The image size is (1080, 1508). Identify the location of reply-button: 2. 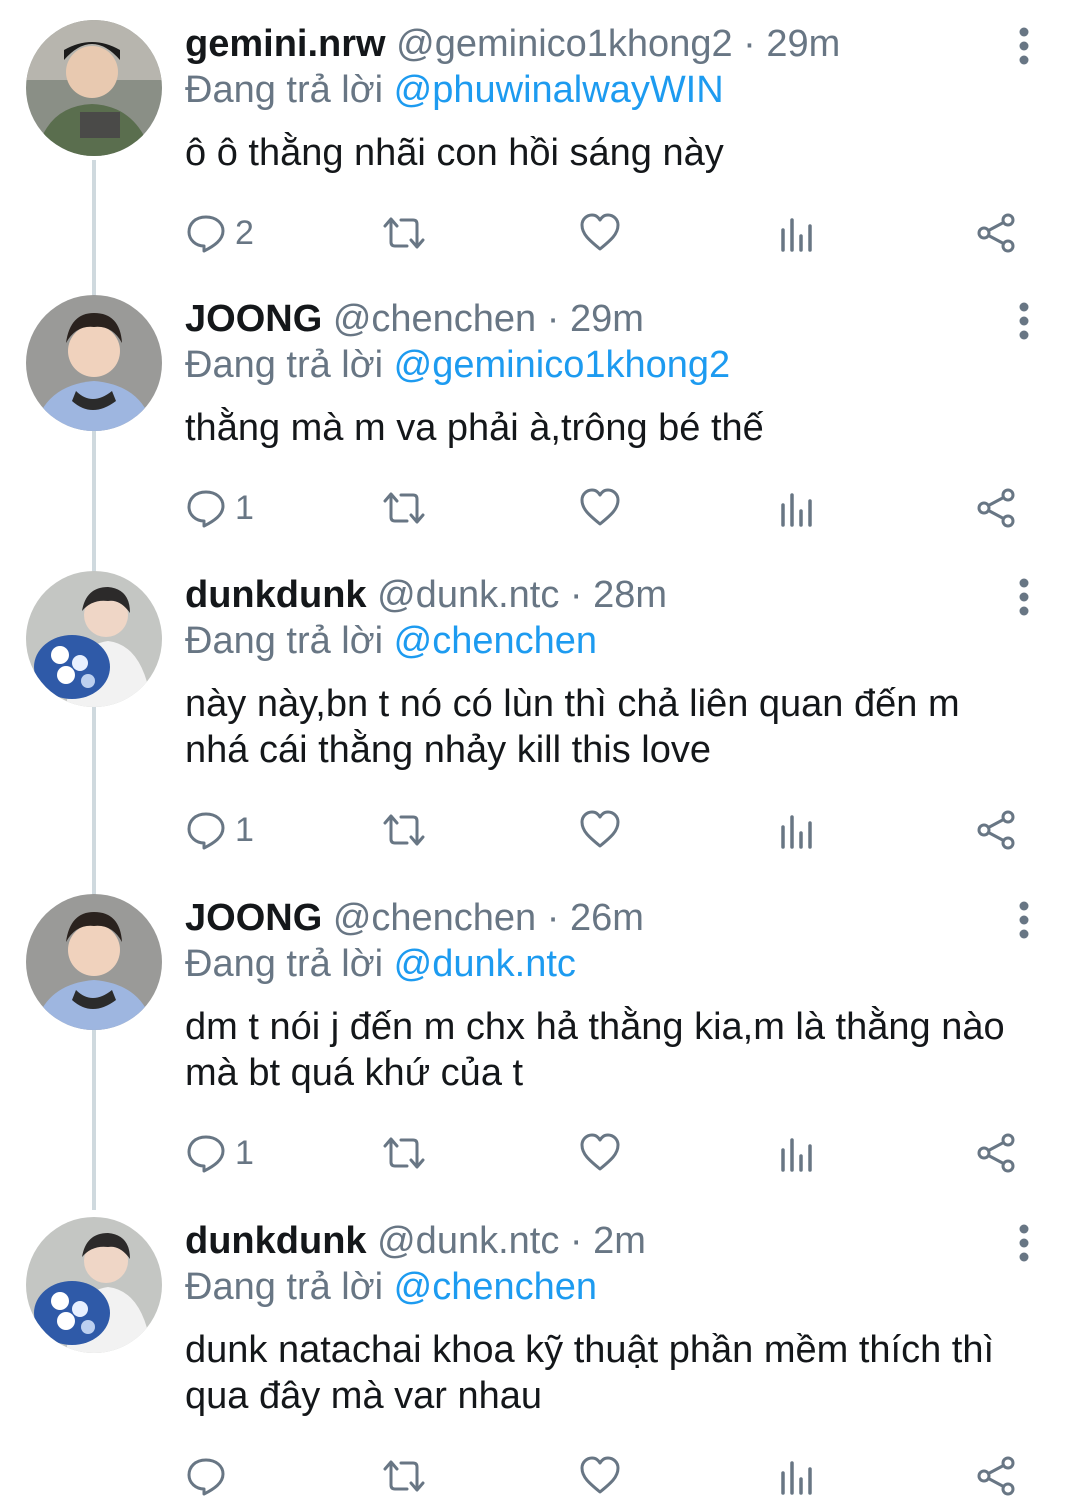
(219, 233).